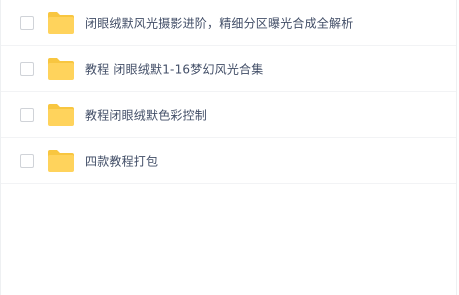  What do you see at coordinates (174, 68) in the screenshot?
I see `file-name: 教程 闭眼绒默1-16梦幻风光合集` at bounding box center [174, 68].